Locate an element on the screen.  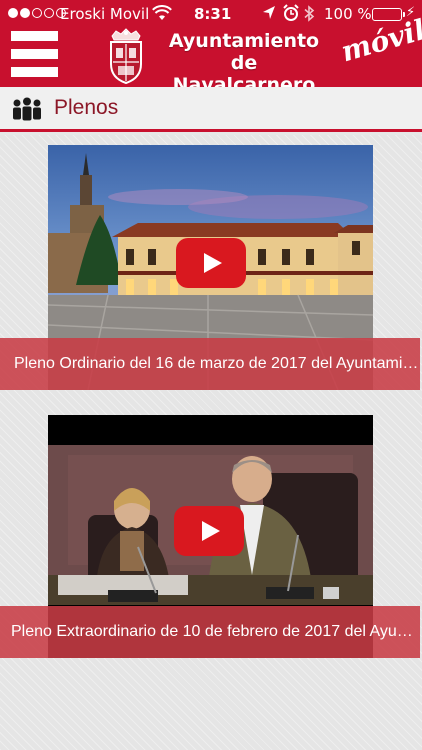
clock-time: 8:31 is located at coordinates (213, 14).